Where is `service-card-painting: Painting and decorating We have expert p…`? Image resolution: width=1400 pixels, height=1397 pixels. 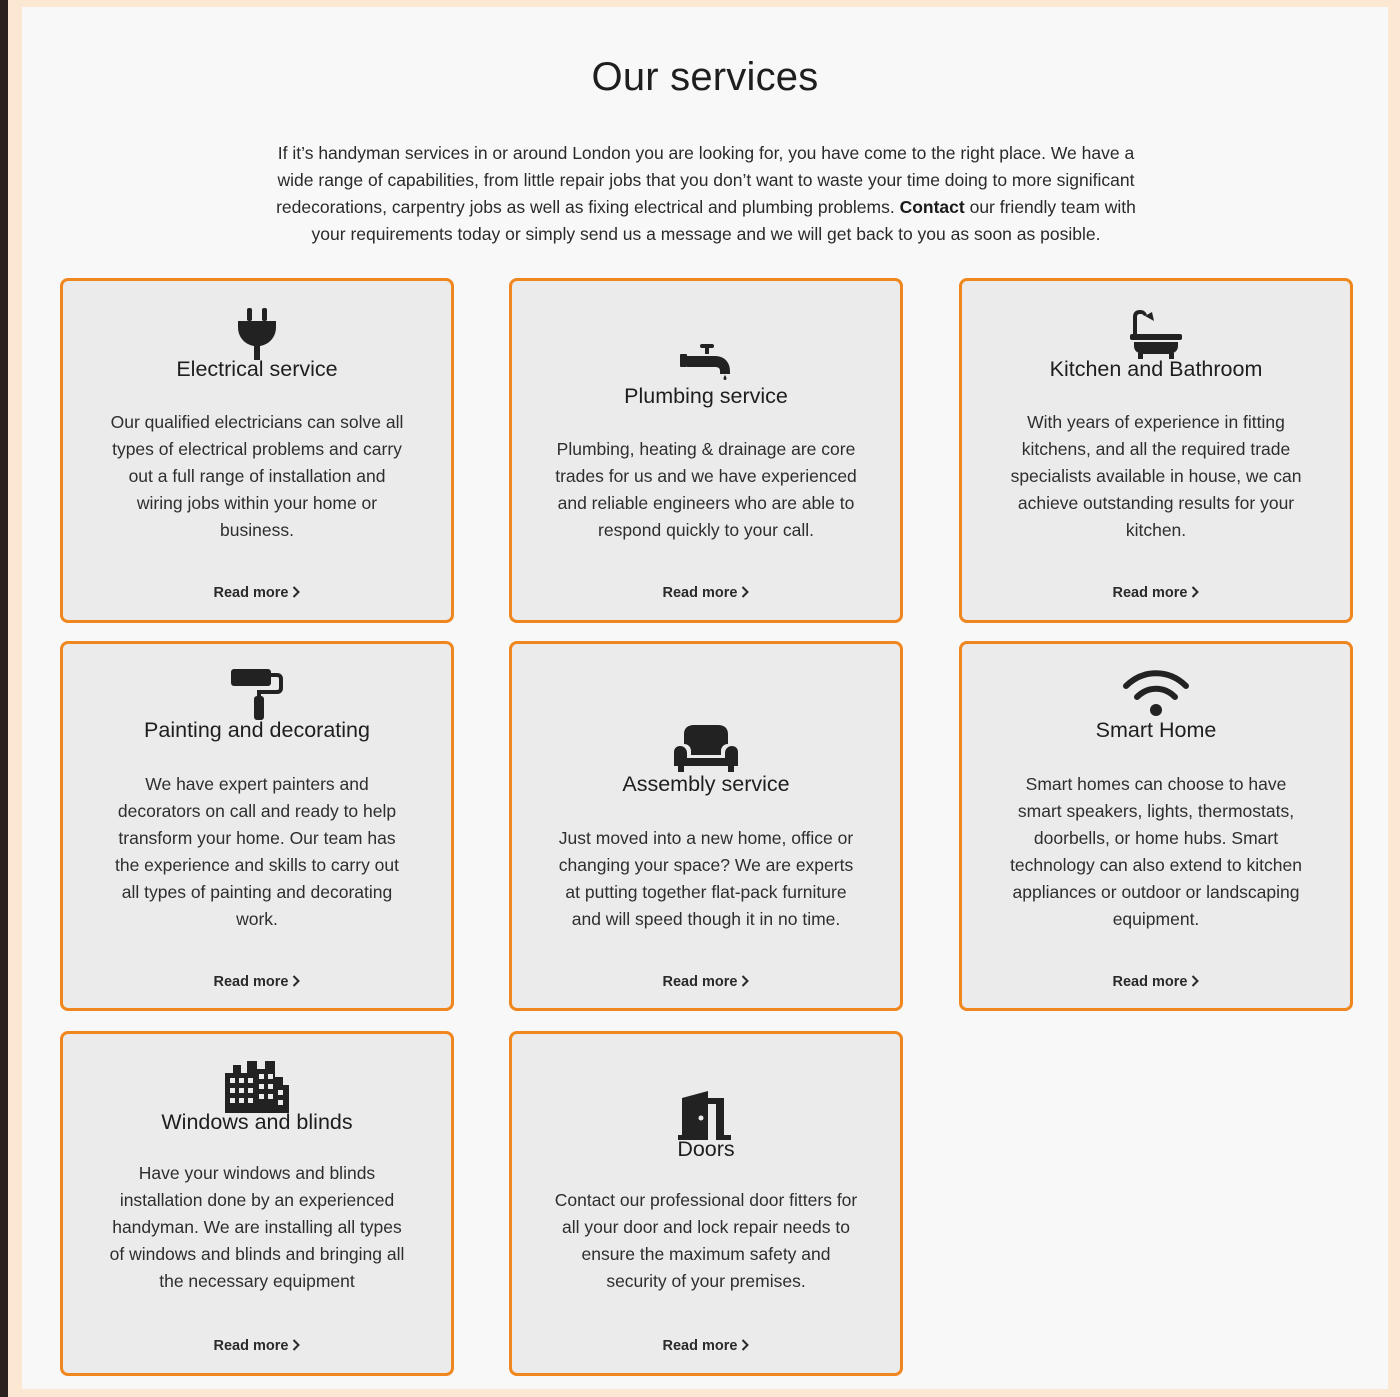
service-card-painting: Painting and decorating We have expert p… is located at coordinates (257, 826).